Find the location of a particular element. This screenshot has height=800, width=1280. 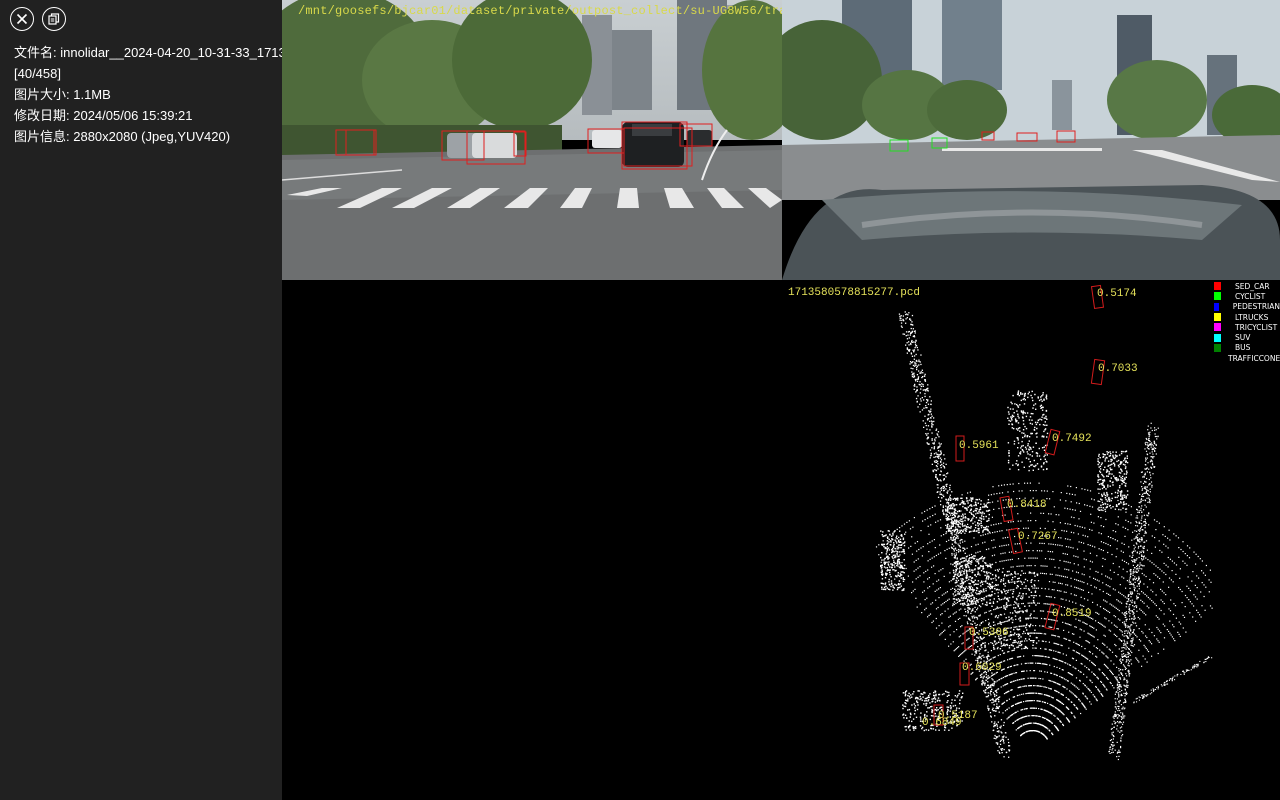

detection-score: 0.8519 is located at coordinates (1072, 614).